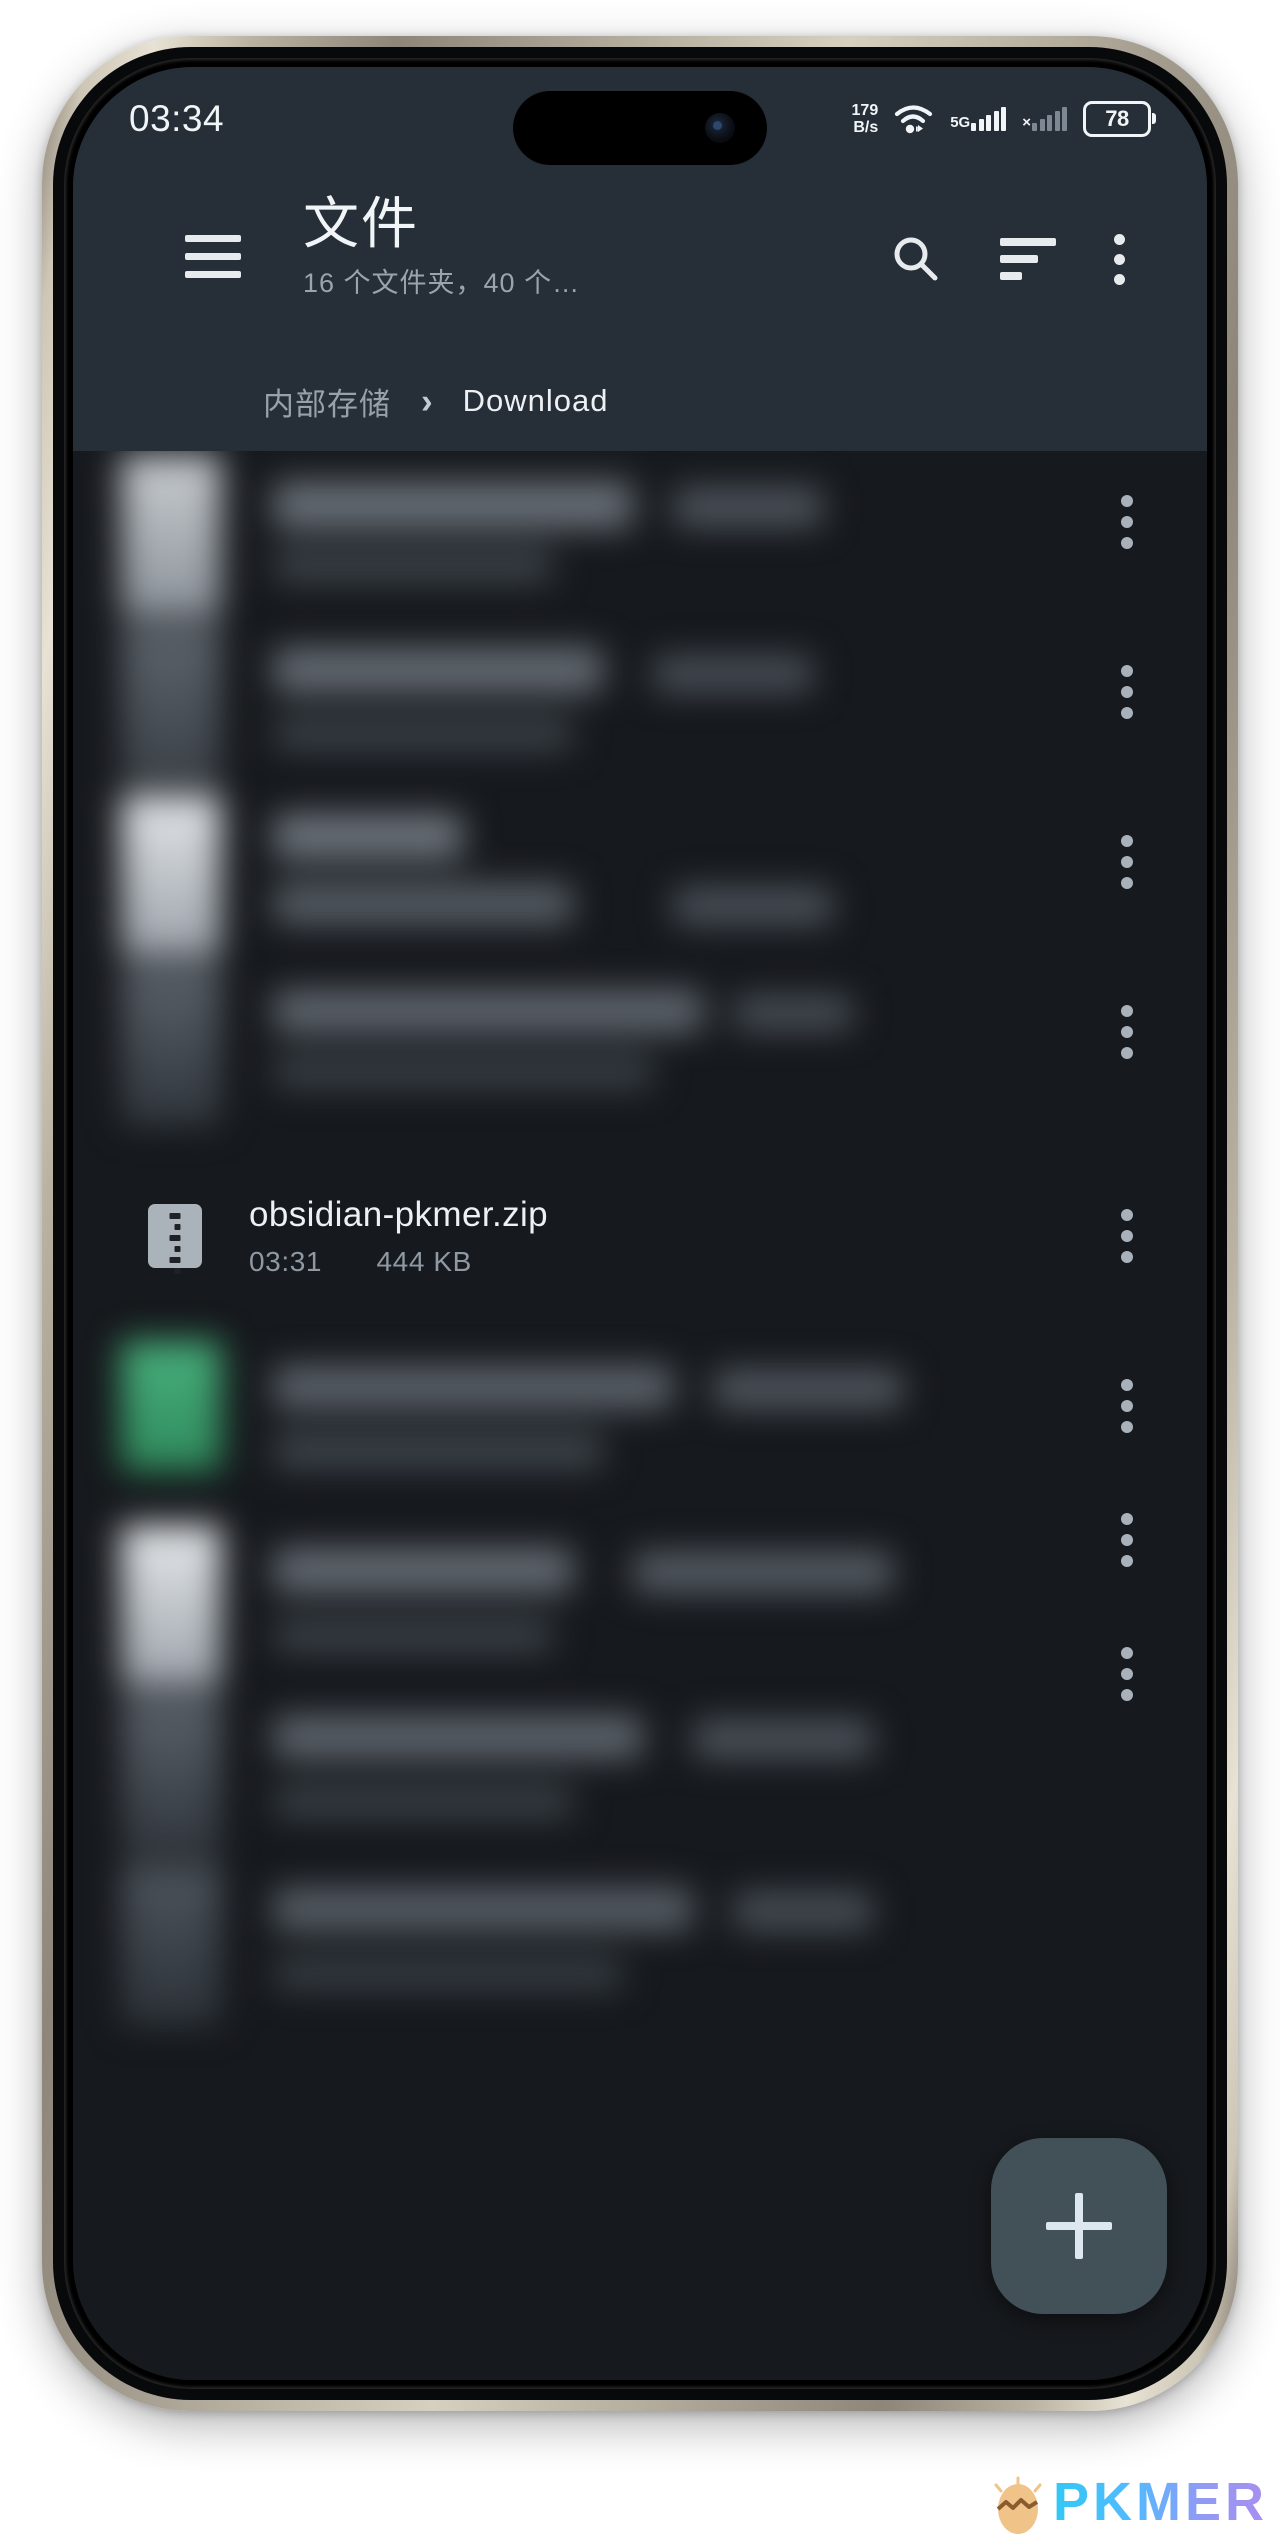  I want to click on pkmer-watermark: PKMER, so click(1128, 2502).